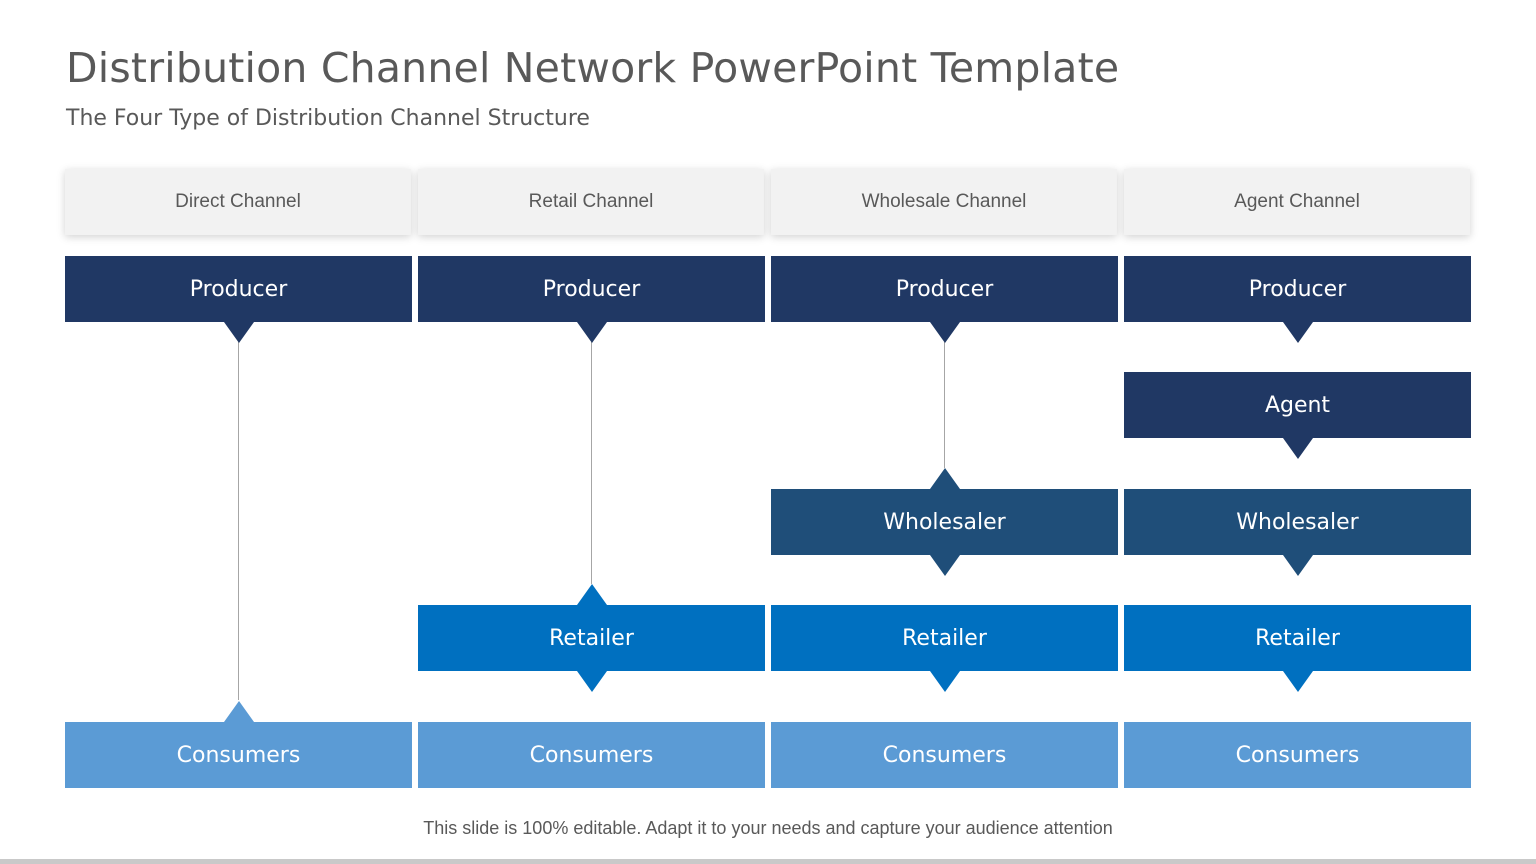 This screenshot has width=1536, height=864. What do you see at coordinates (1297, 202) in the screenshot?
I see `header-agent-channel: Agent Channel` at bounding box center [1297, 202].